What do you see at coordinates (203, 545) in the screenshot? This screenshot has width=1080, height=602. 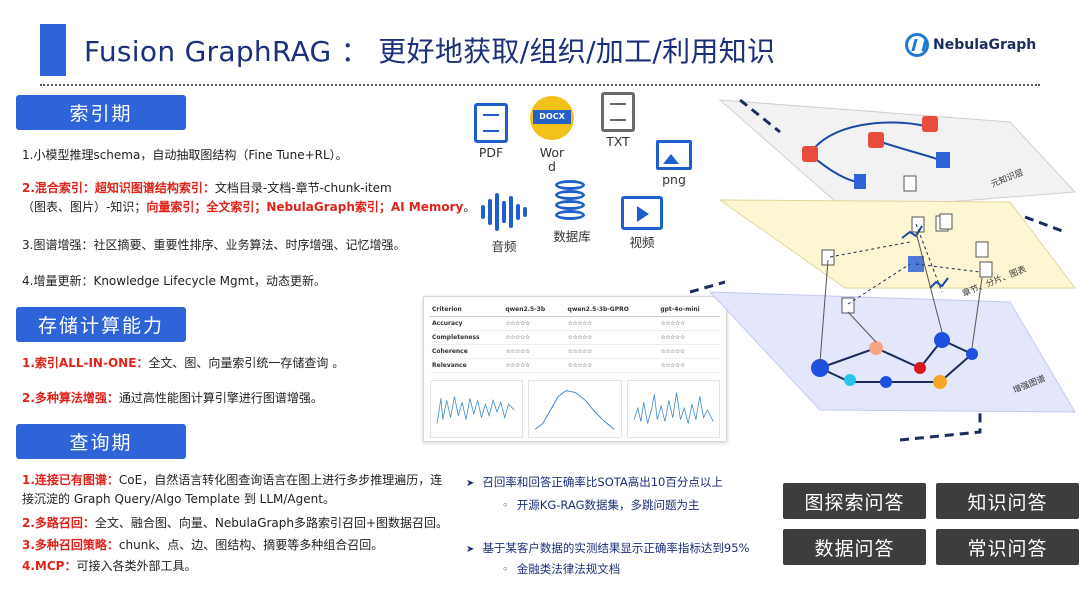 I see `query-item-3: 3.多种召回策略：chunk、点、边、图结构、摘要等多种组合召回。` at bounding box center [203, 545].